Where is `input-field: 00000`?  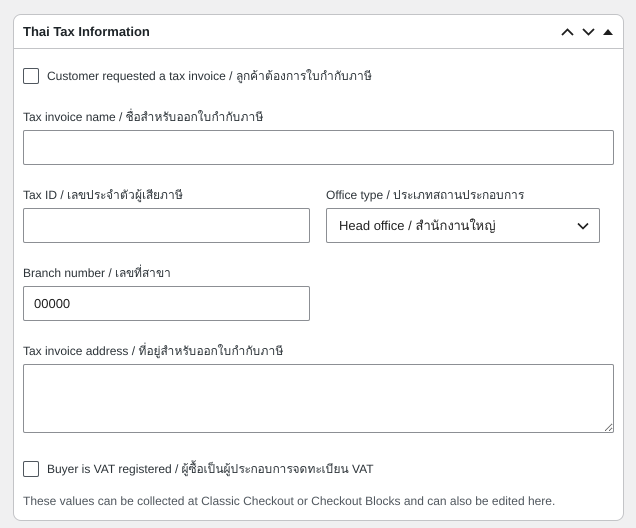
input-field: 00000 is located at coordinates (166, 303).